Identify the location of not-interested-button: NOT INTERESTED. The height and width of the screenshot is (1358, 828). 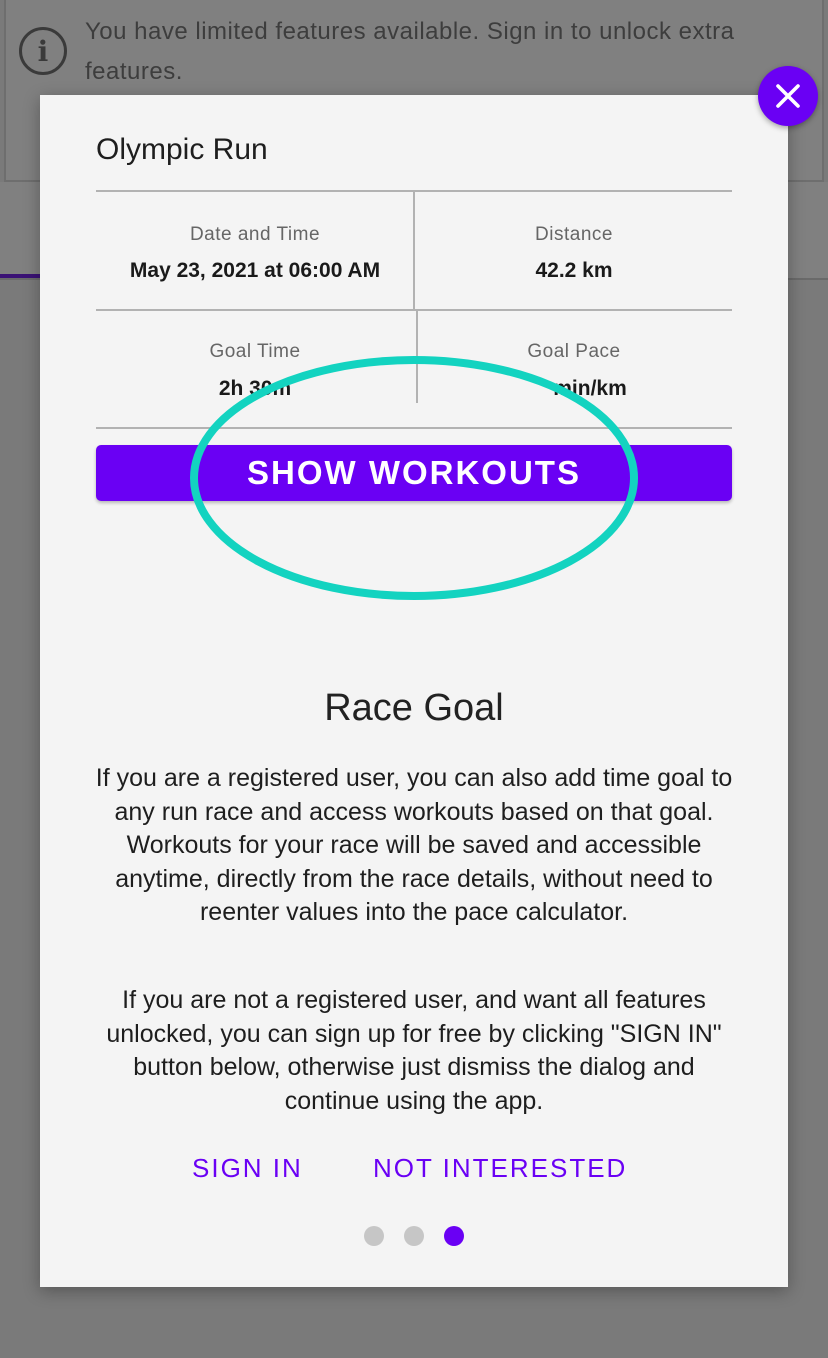
(500, 1168).